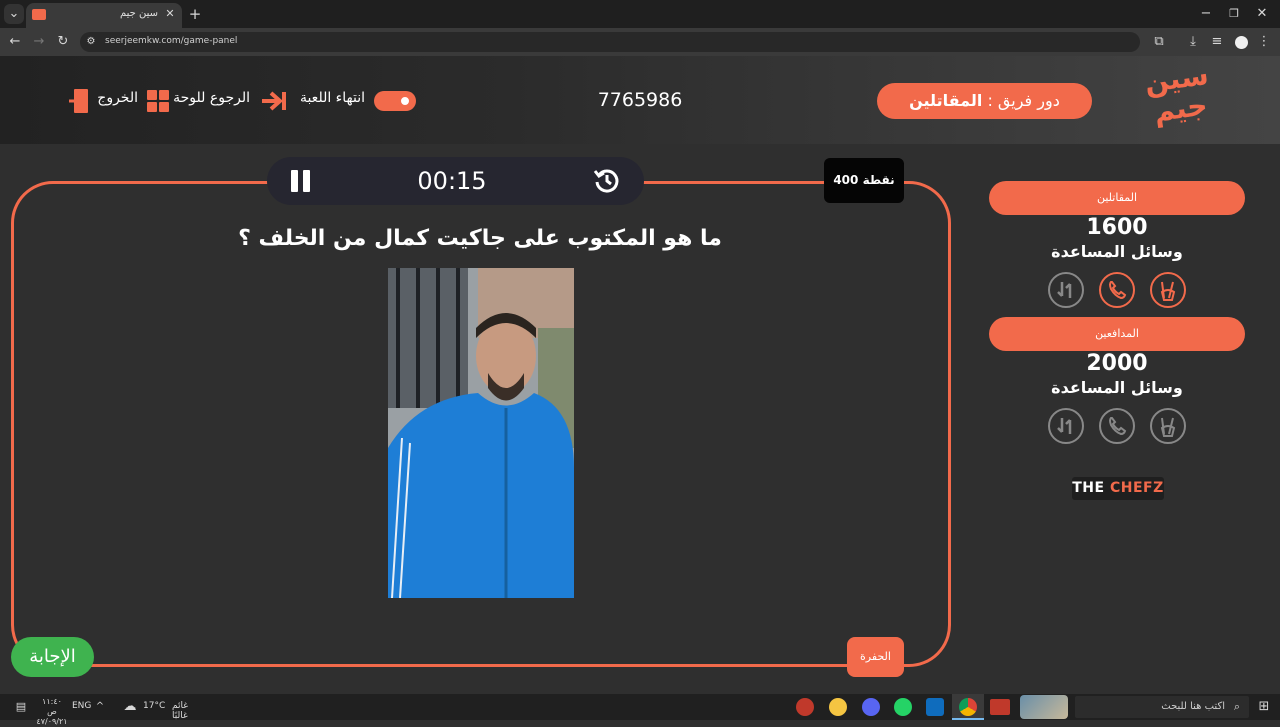 Image resolution: width=1280 pixels, height=727 pixels. What do you see at coordinates (130, 706) in the screenshot?
I see `weather-cloud-icon: ☁` at bounding box center [130, 706].